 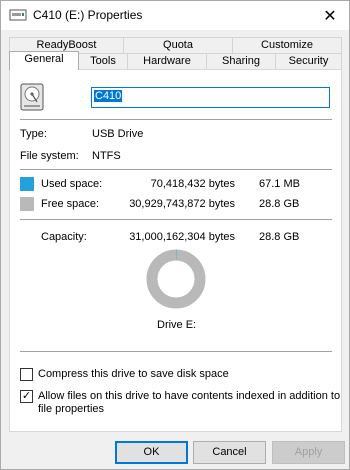 I want to click on index-label-line2: file properties, so click(x=71, y=409).